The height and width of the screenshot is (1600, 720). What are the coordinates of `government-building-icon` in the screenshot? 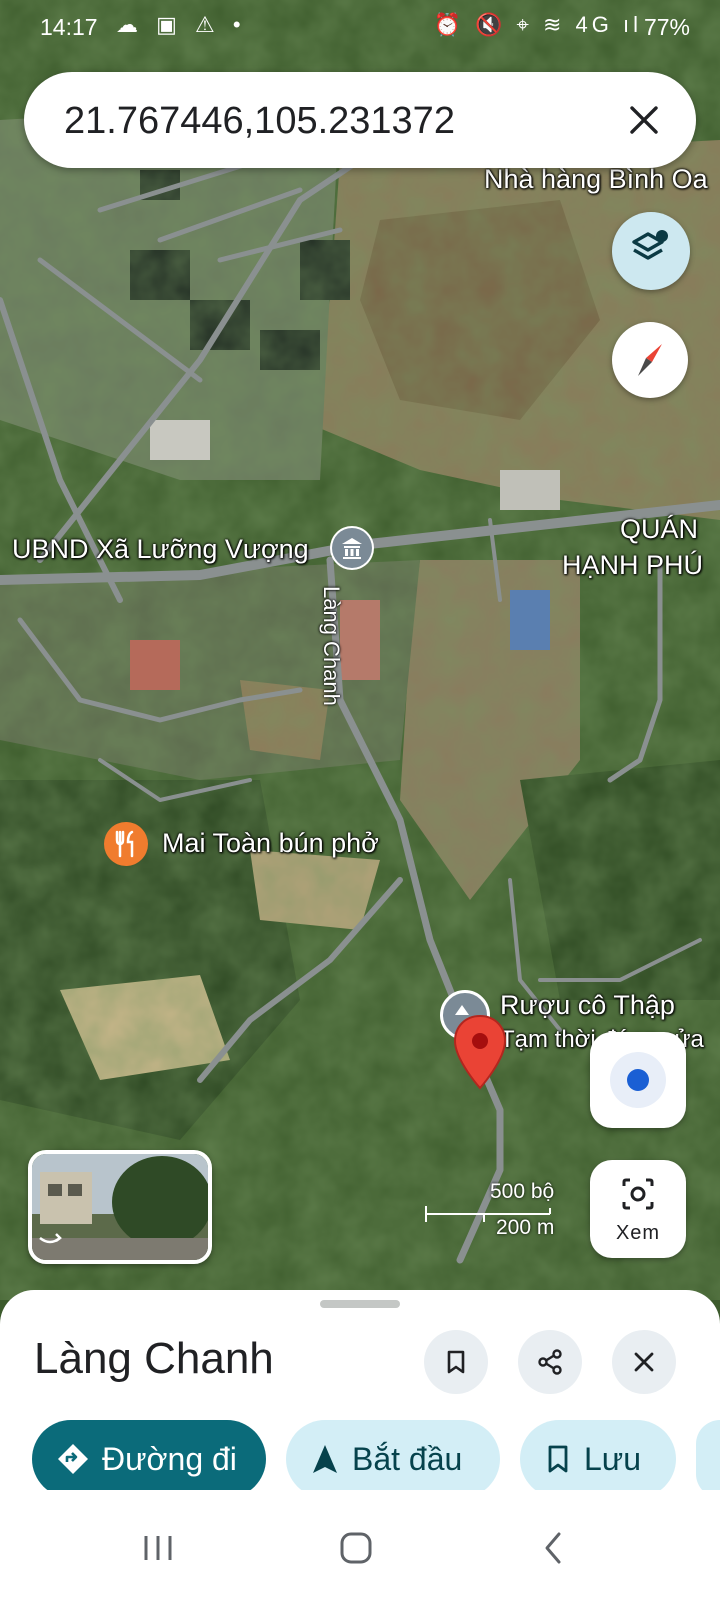 It's located at (352, 548).